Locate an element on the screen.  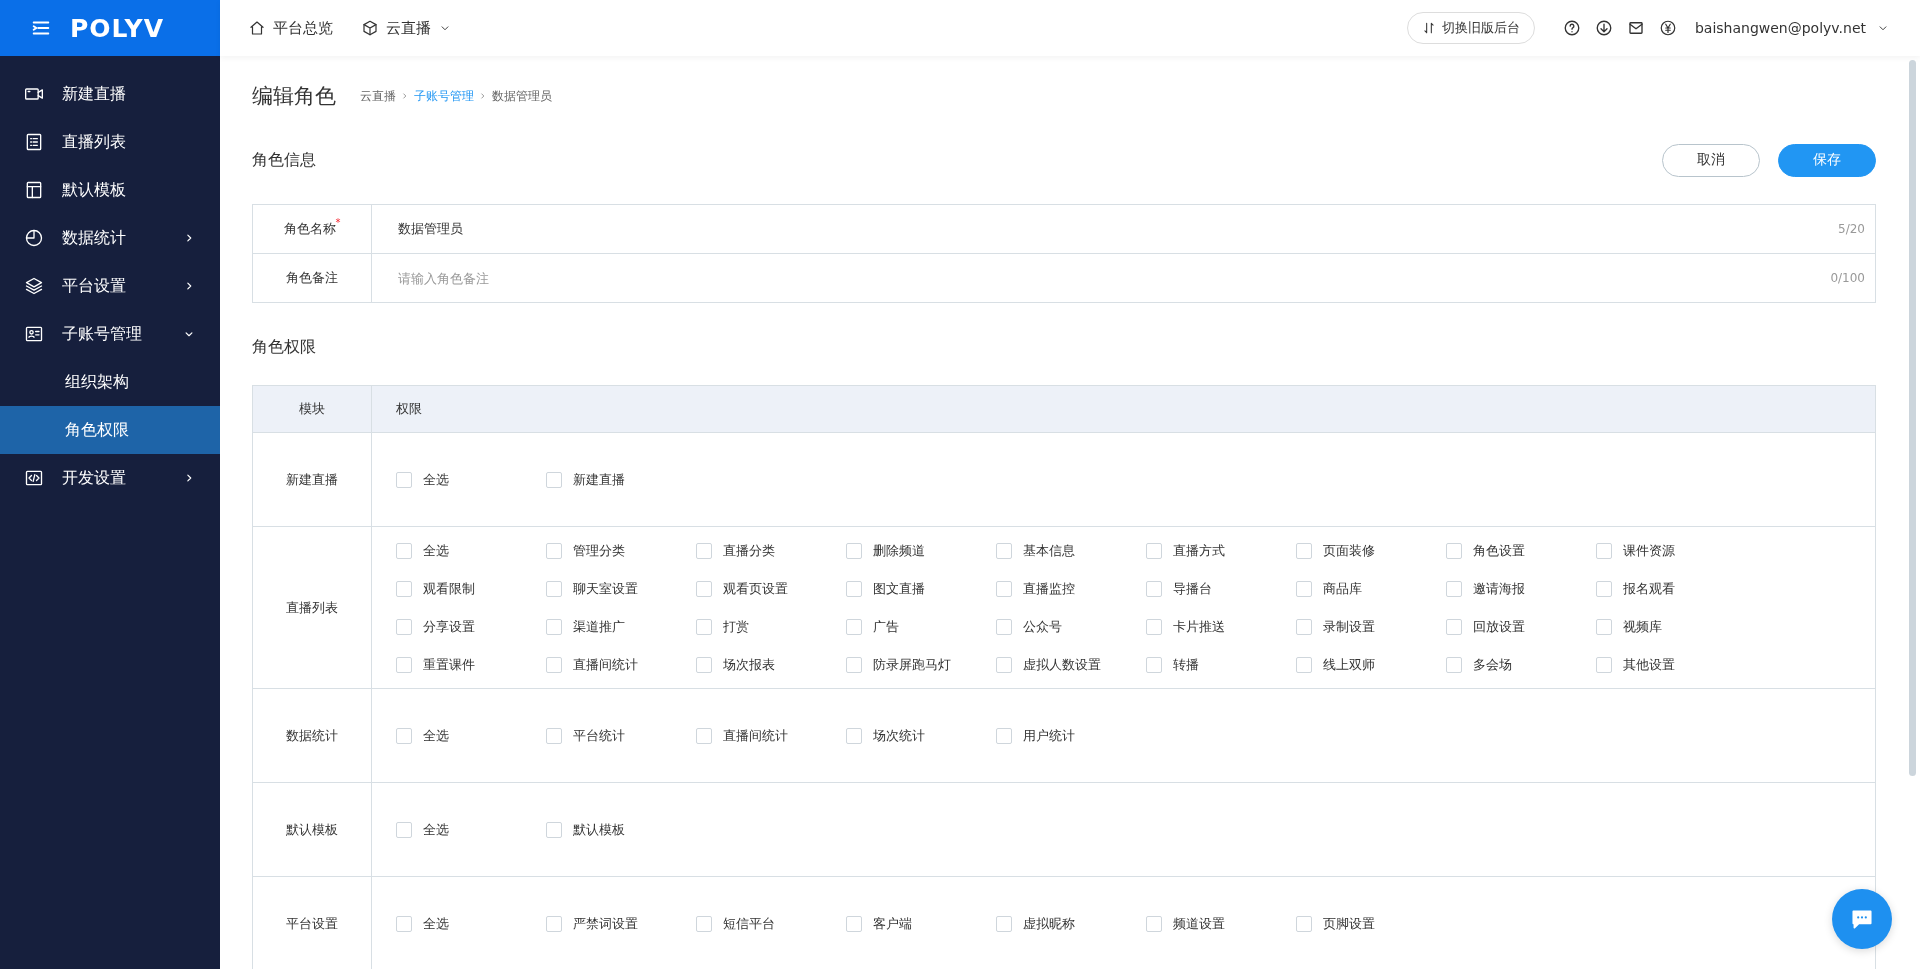
permission-checkbox: 视频库 is located at coordinates (1671, 626).